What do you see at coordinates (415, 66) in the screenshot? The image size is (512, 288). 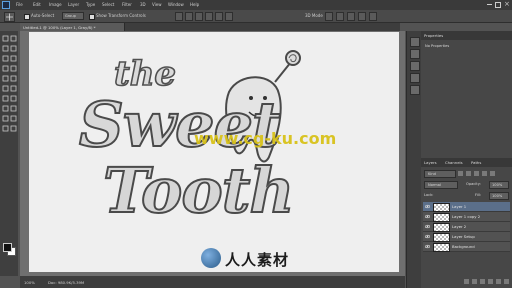 I see `brushes-panel-icon` at bounding box center [415, 66].